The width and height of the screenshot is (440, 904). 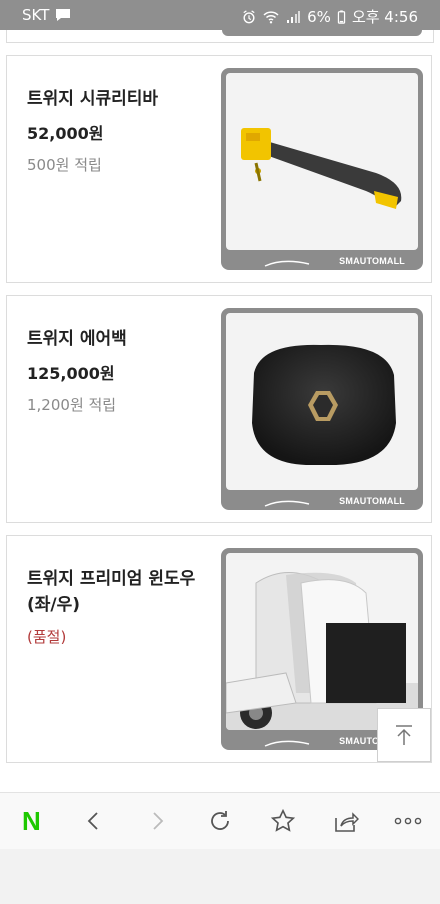 I want to click on forward-icon, so click(x=158, y=821).